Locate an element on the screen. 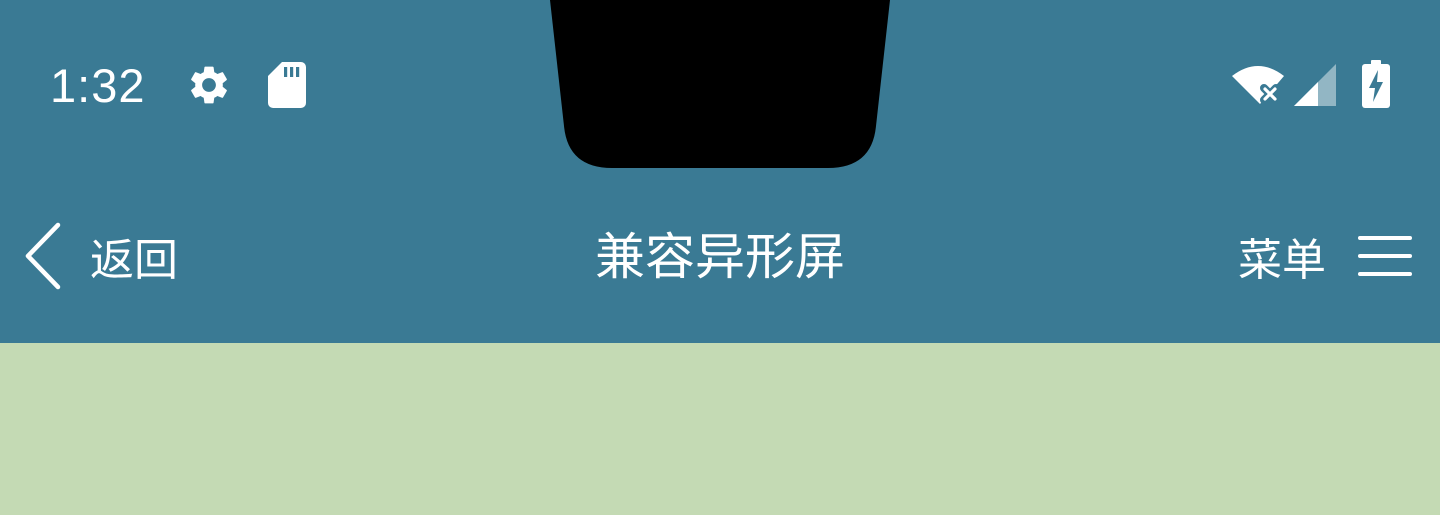  hamburger-menu-icon is located at coordinates (1385, 256).